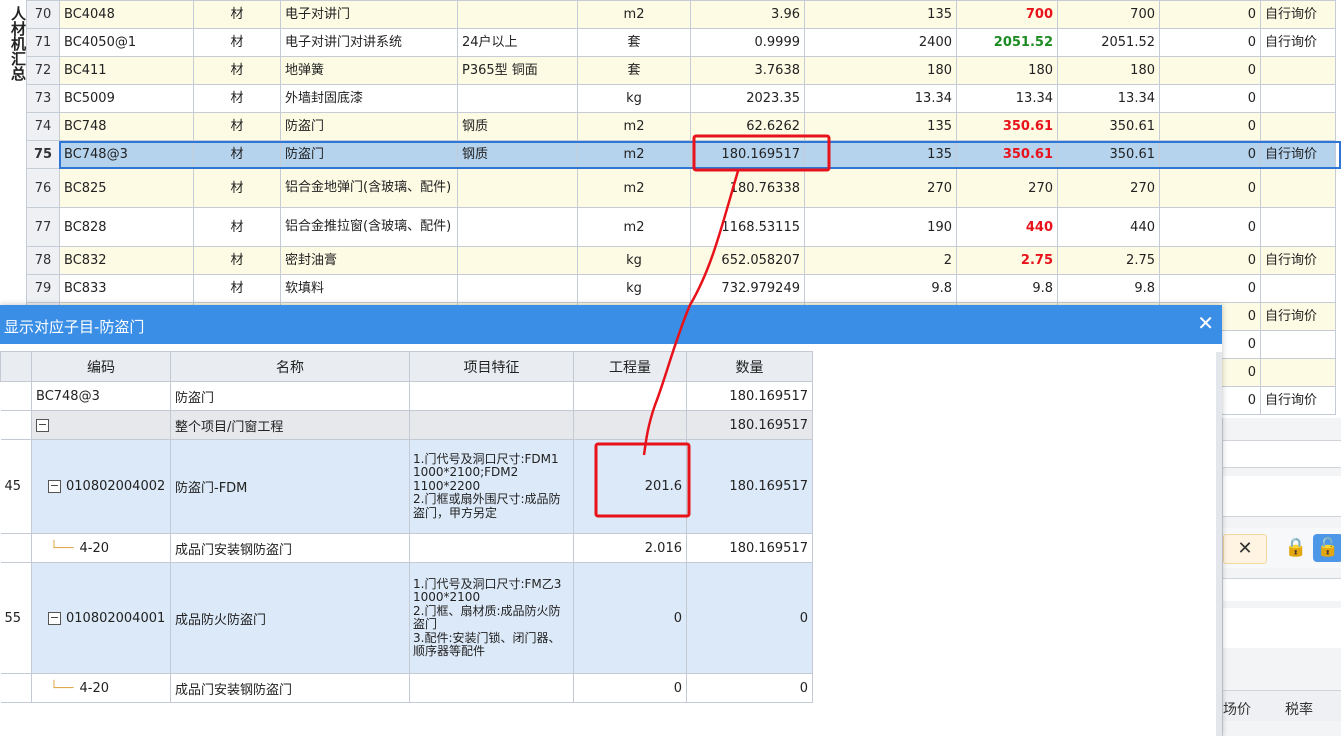 This screenshot has width=1341, height=736. Describe the element at coordinates (43, 227) in the screenshot. I see `row-index: 77` at that location.